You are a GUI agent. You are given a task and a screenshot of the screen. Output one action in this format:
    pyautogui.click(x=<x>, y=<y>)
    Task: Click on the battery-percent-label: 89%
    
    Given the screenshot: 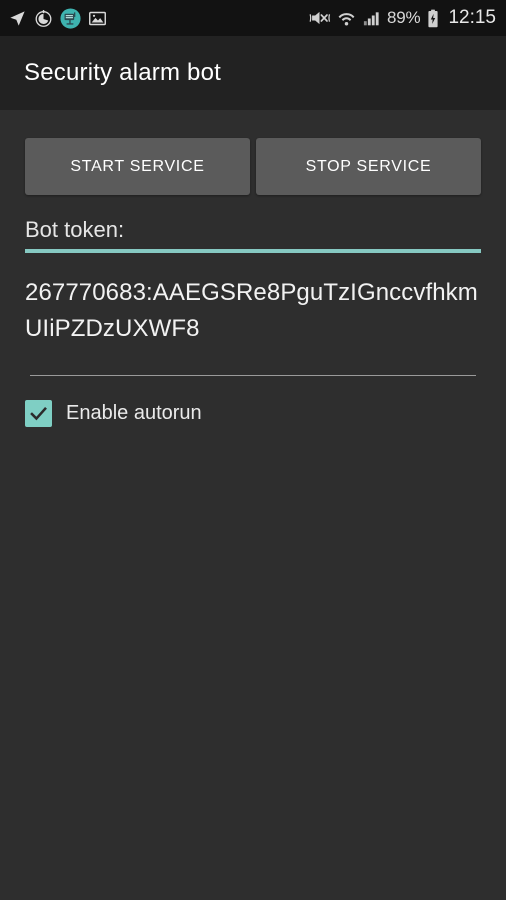 What is the action you would take?
    pyautogui.click(x=404, y=17)
    